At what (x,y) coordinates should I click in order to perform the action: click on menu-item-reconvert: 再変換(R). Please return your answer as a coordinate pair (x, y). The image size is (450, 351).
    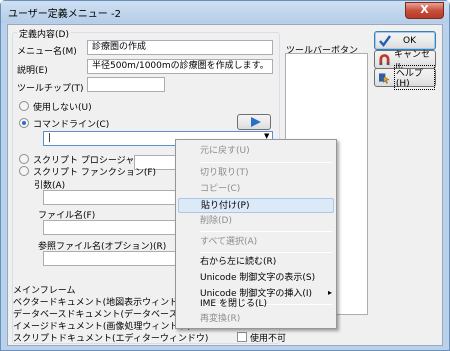
    Looking at the image, I should click on (256, 319).